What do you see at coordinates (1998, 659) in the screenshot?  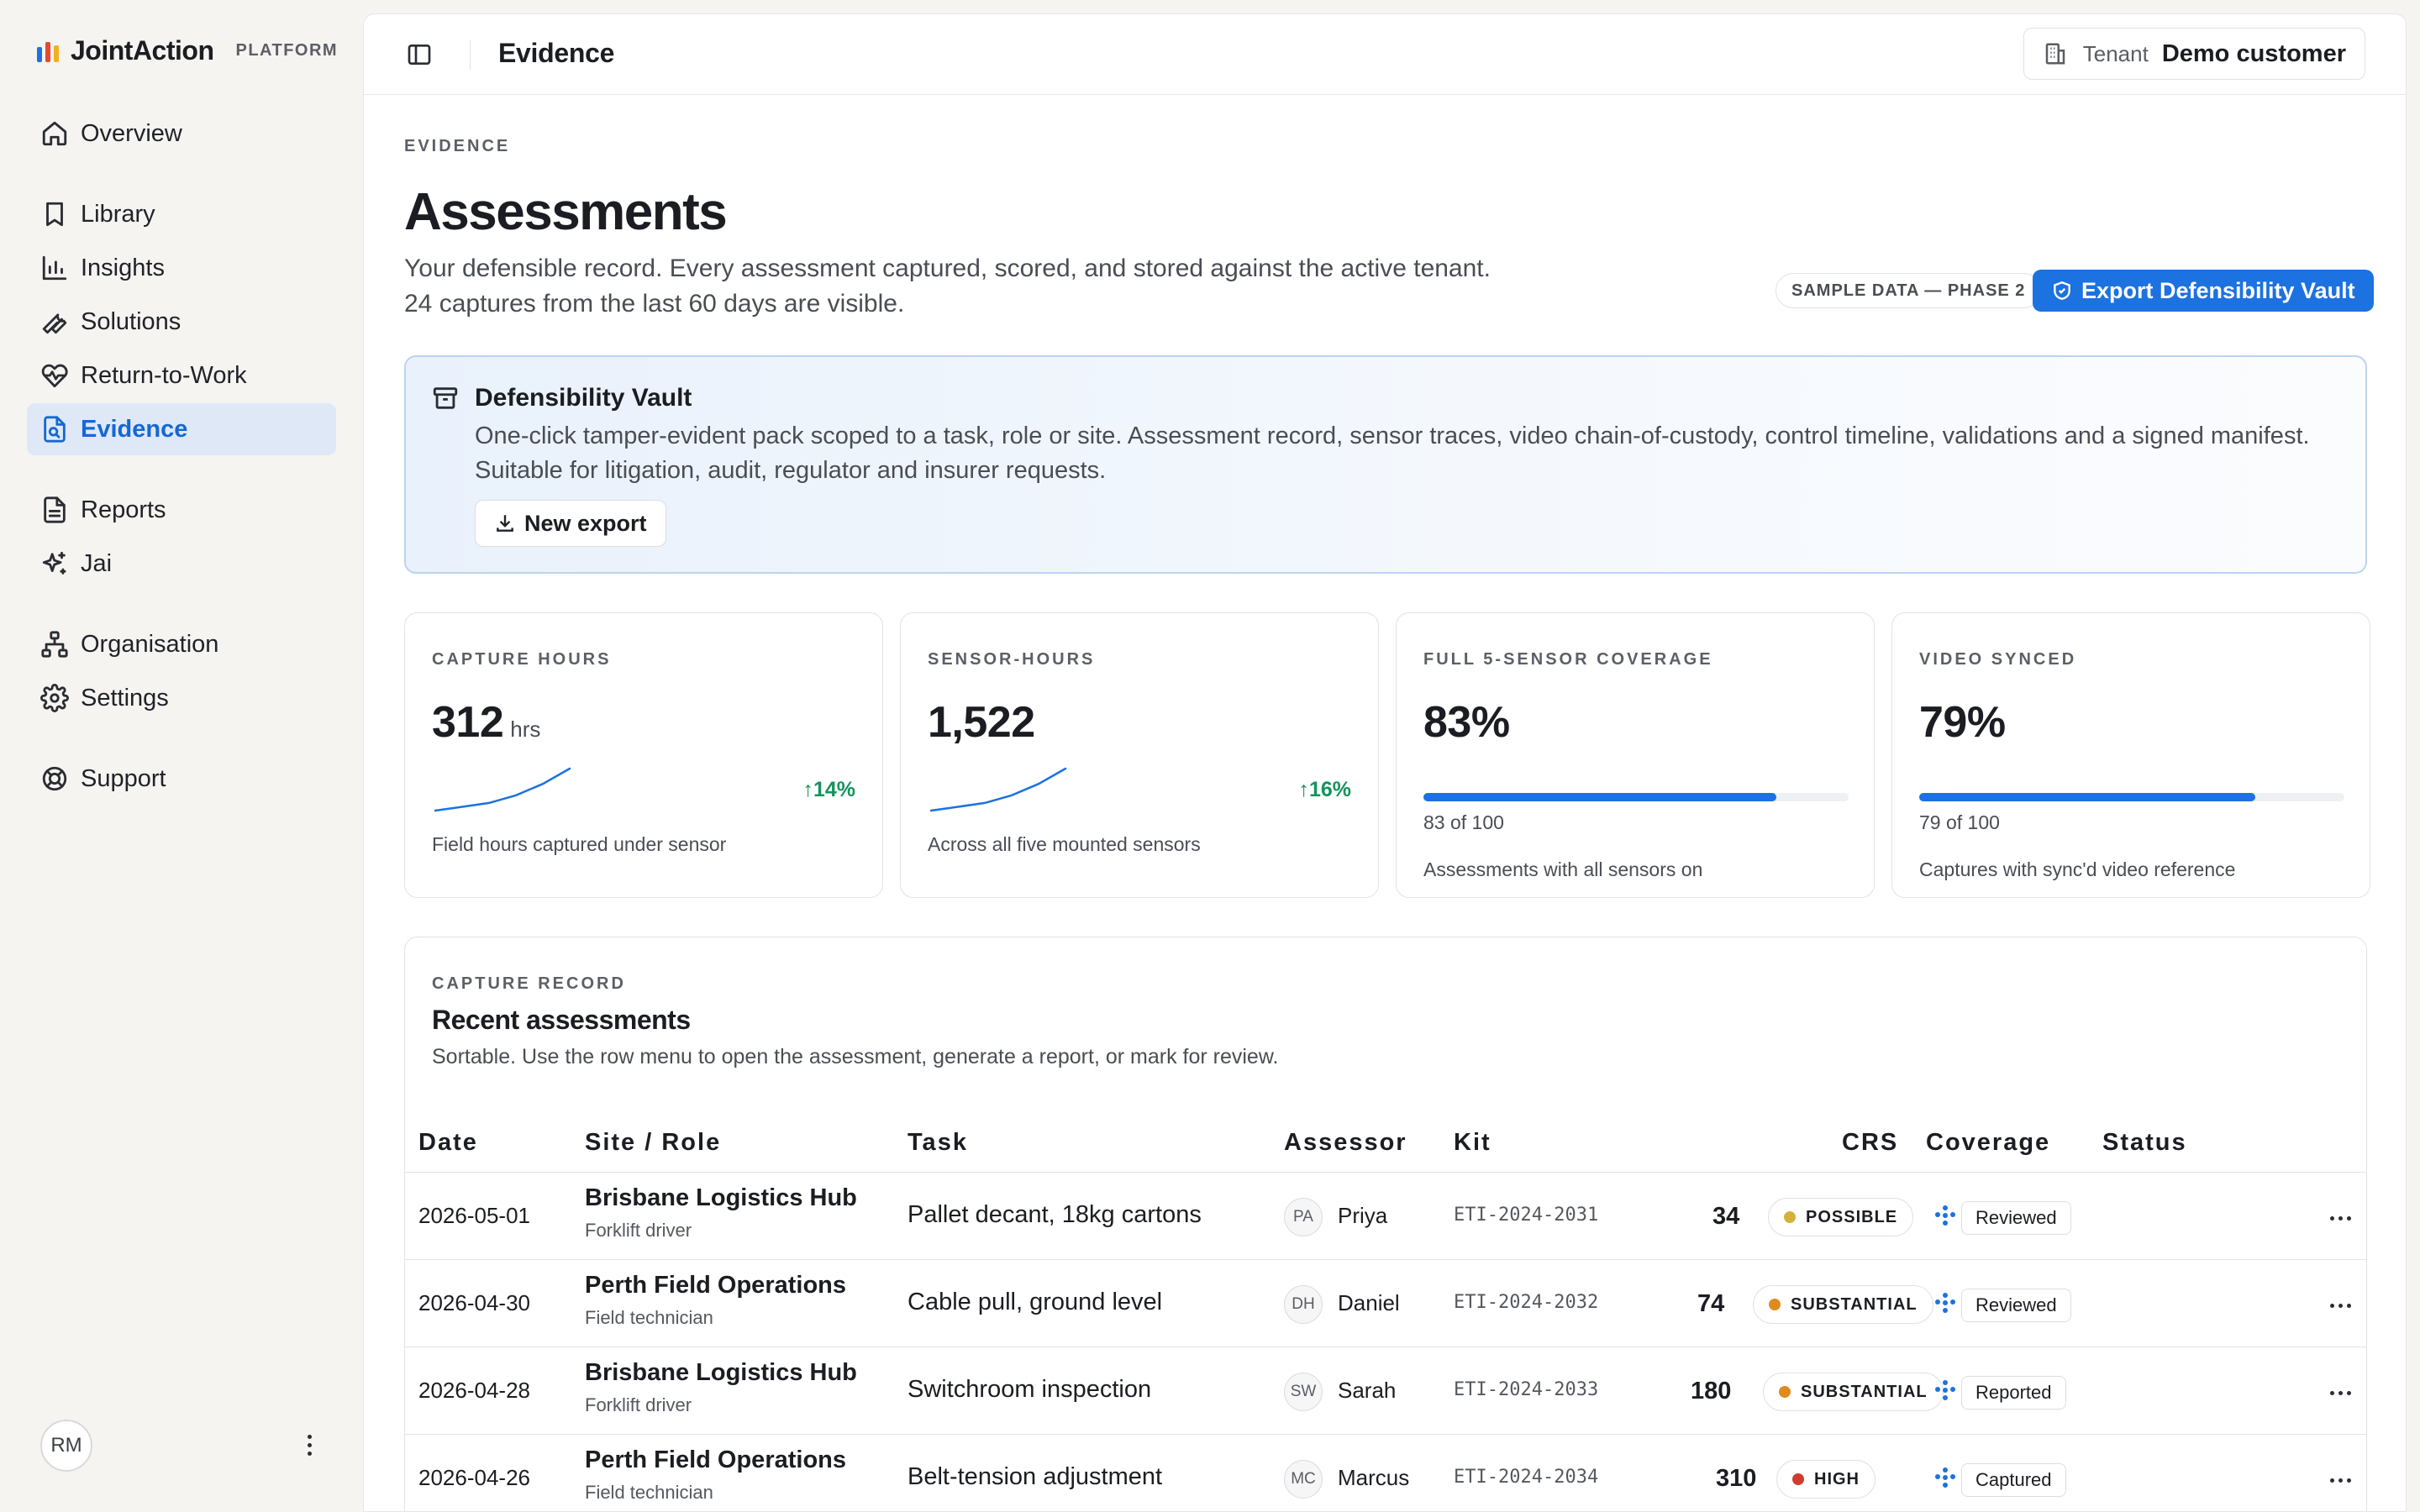 I see `stat-label: VIDEO SYNCED` at bounding box center [1998, 659].